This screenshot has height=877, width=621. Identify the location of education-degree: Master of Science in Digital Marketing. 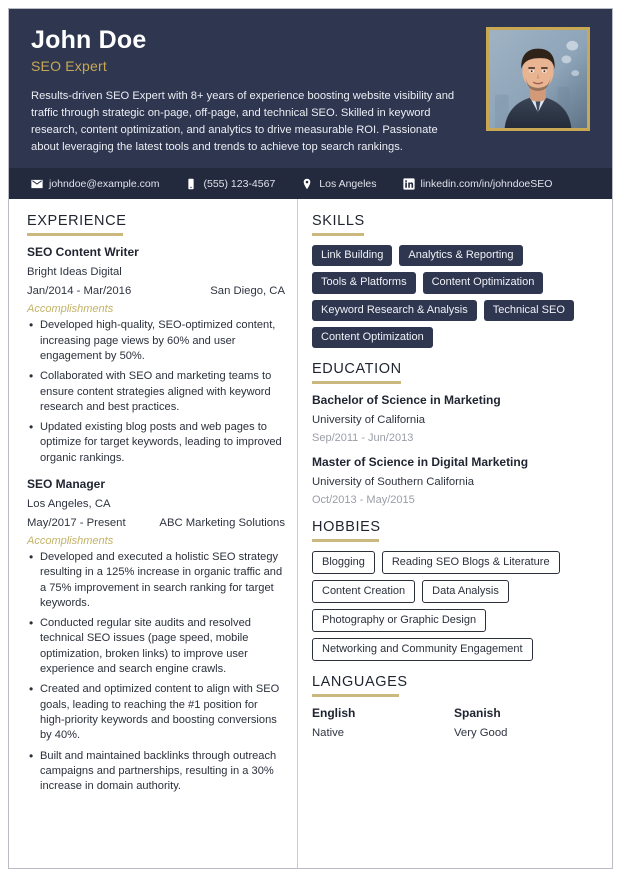
(420, 461).